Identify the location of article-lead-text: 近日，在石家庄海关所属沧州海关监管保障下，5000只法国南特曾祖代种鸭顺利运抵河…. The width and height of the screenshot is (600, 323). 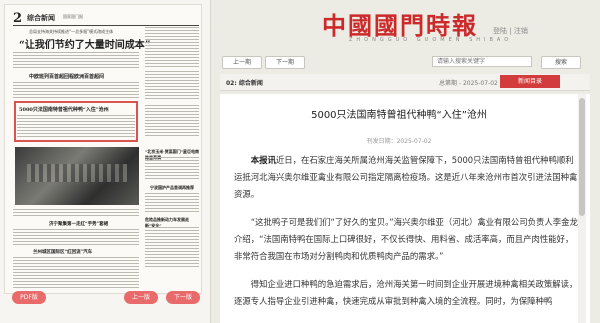
(406, 177).